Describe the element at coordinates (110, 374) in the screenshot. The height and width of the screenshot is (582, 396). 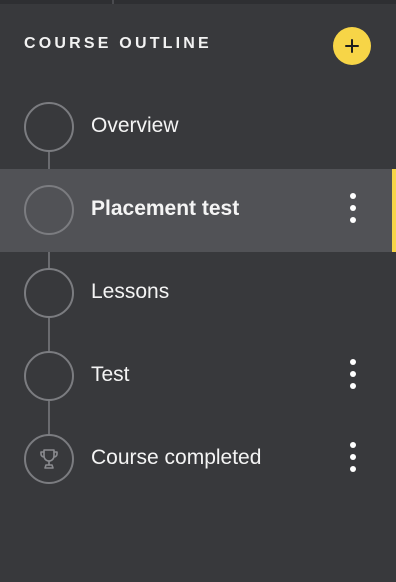
I see `step-label: Test` at that location.